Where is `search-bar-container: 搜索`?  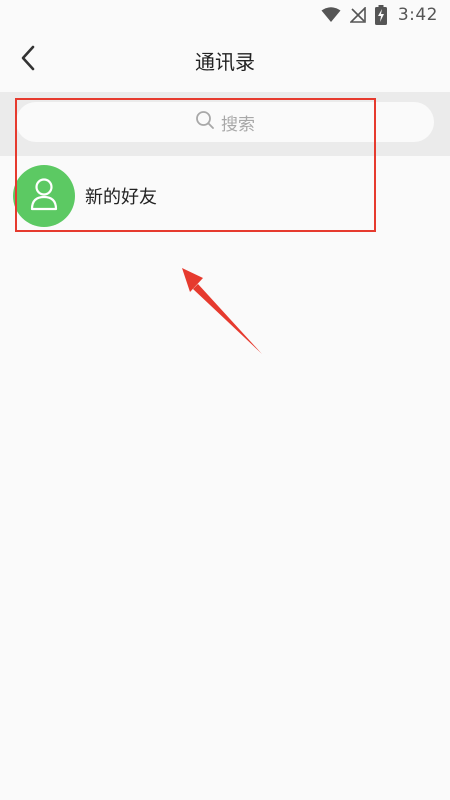
search-bar-container: 搜索 is located at coordinates (225, 124).